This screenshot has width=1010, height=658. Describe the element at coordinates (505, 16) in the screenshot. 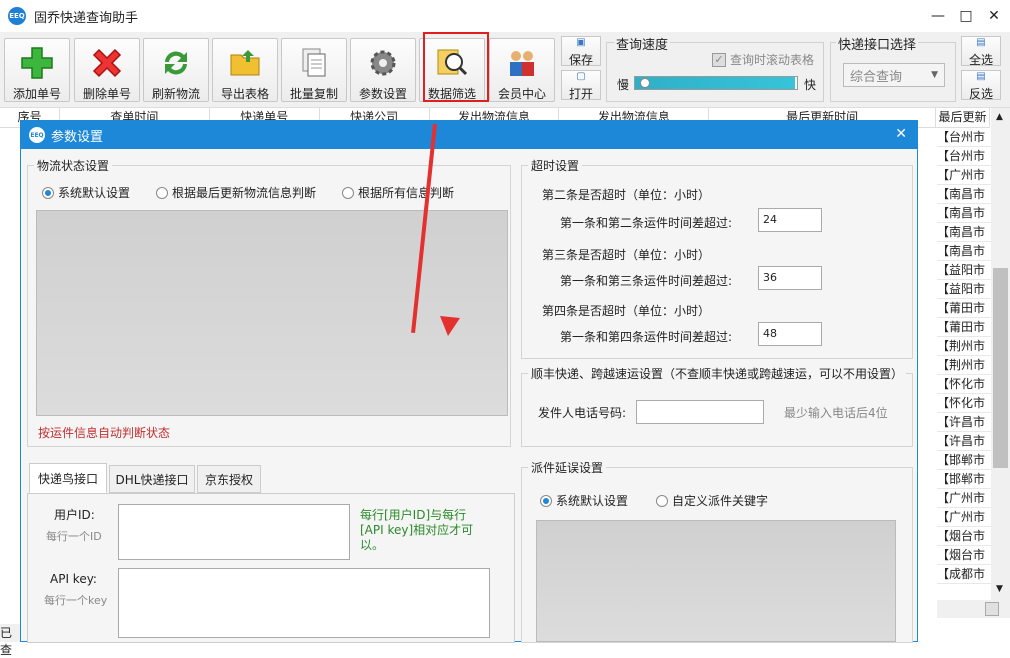

I see `title-bar: EEQ 固乔快递查询助手 — □ ✕` at that location.